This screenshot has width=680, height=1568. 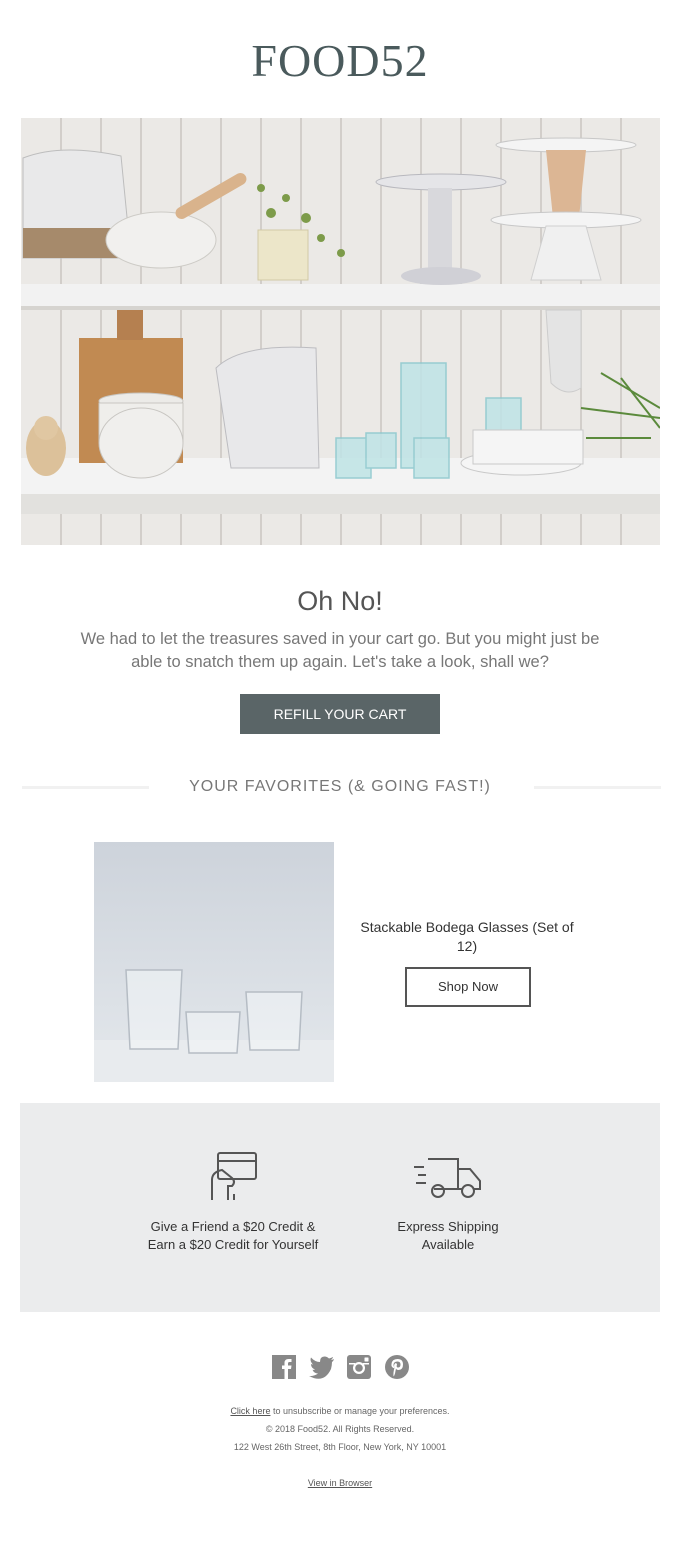 I want to click on brand-logo: FOOD52, so click(x=340, y=61).